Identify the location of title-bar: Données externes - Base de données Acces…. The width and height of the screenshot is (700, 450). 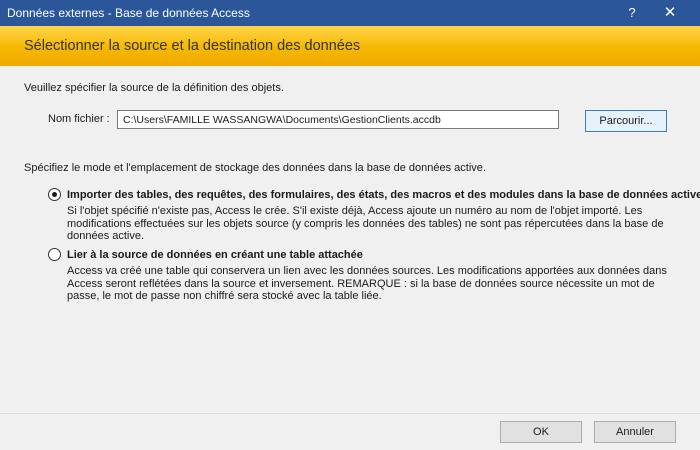
(350, 13).